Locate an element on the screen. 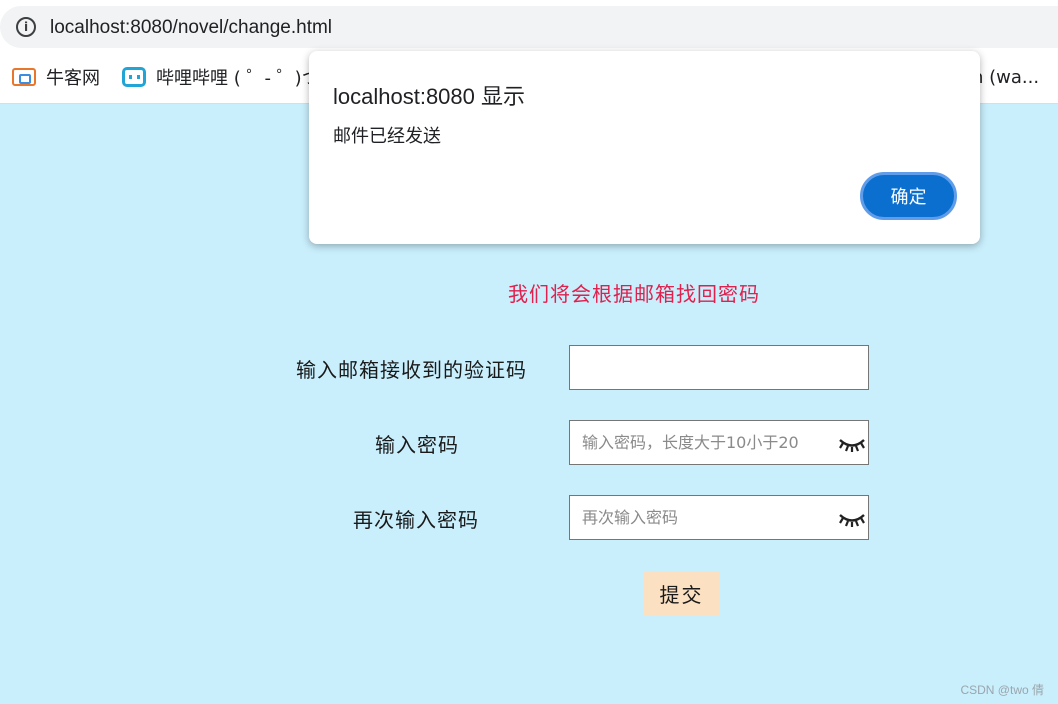 The height and width of the screenshot is (704, 1058). info-icon: i is located at coordinates (26, 27).